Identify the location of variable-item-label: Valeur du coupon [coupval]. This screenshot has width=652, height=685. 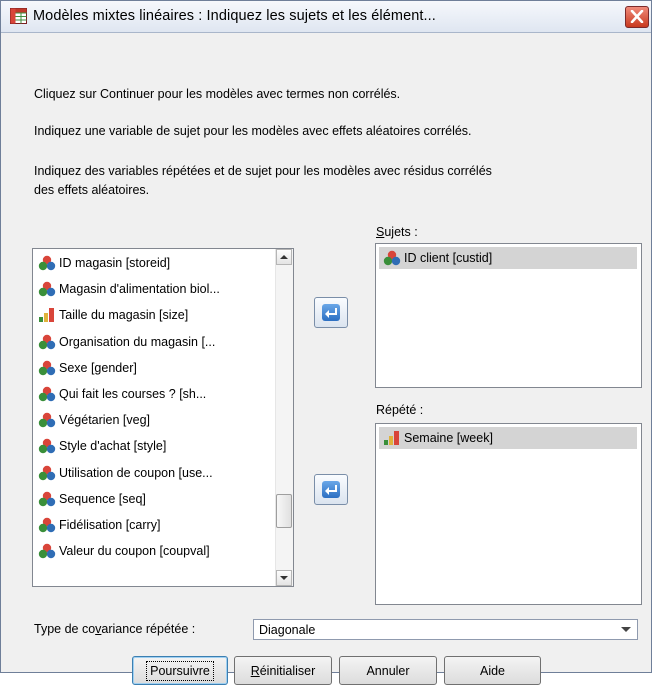
(134, 551).